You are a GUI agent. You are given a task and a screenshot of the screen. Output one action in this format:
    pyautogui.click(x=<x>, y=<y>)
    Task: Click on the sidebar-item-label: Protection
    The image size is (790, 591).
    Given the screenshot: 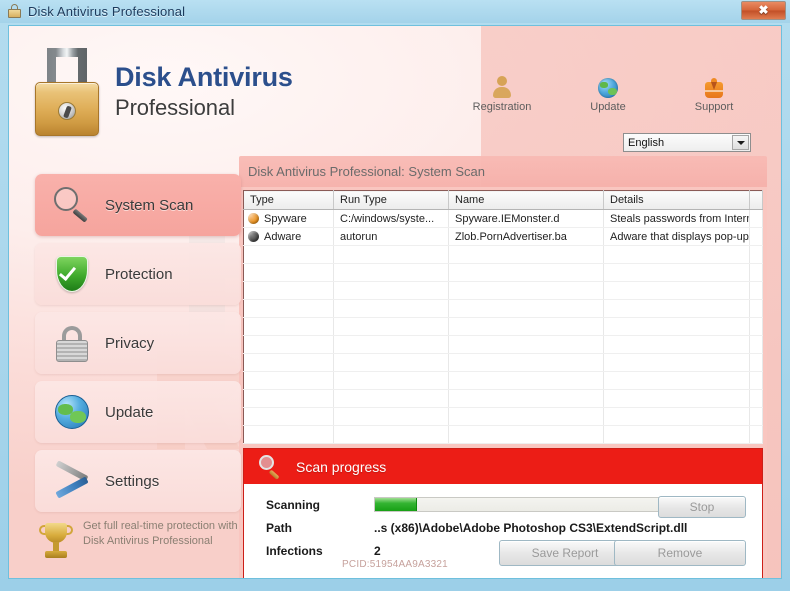 What is the action you would take?
    pyautogui.click(x=139, y=274)
    